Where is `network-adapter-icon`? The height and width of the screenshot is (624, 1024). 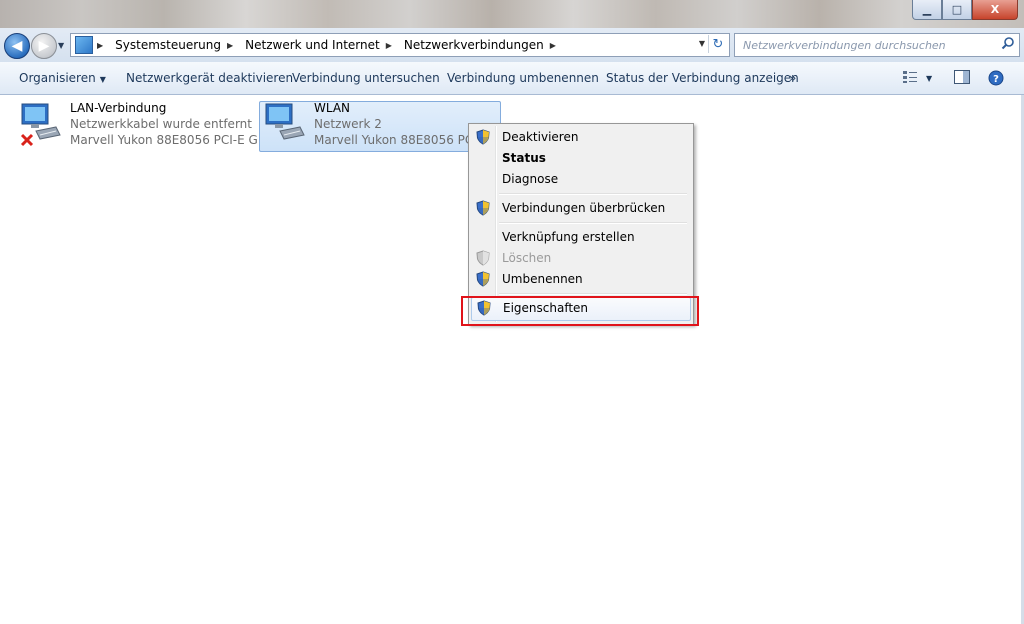
network-adapter-icon is located at coordinates (284, 124).